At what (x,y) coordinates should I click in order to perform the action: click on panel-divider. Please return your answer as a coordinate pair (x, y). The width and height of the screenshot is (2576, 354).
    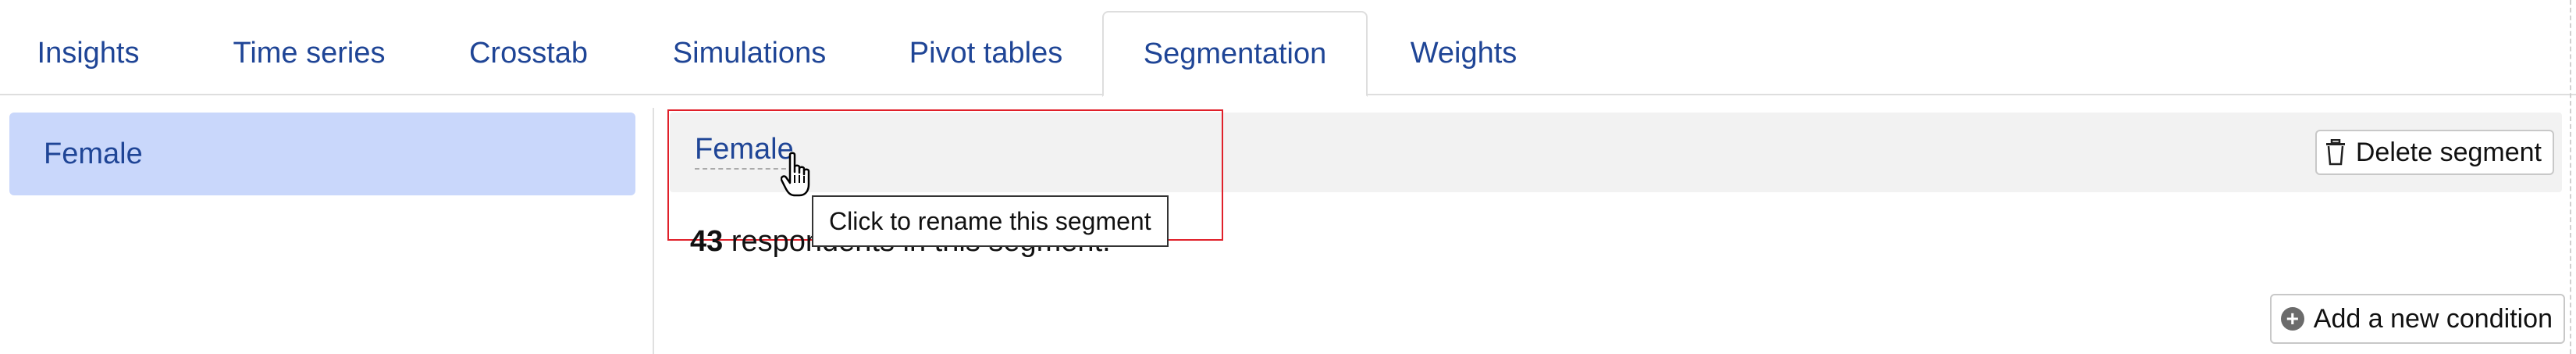
    Looking at the image, I should click on (653, 231).